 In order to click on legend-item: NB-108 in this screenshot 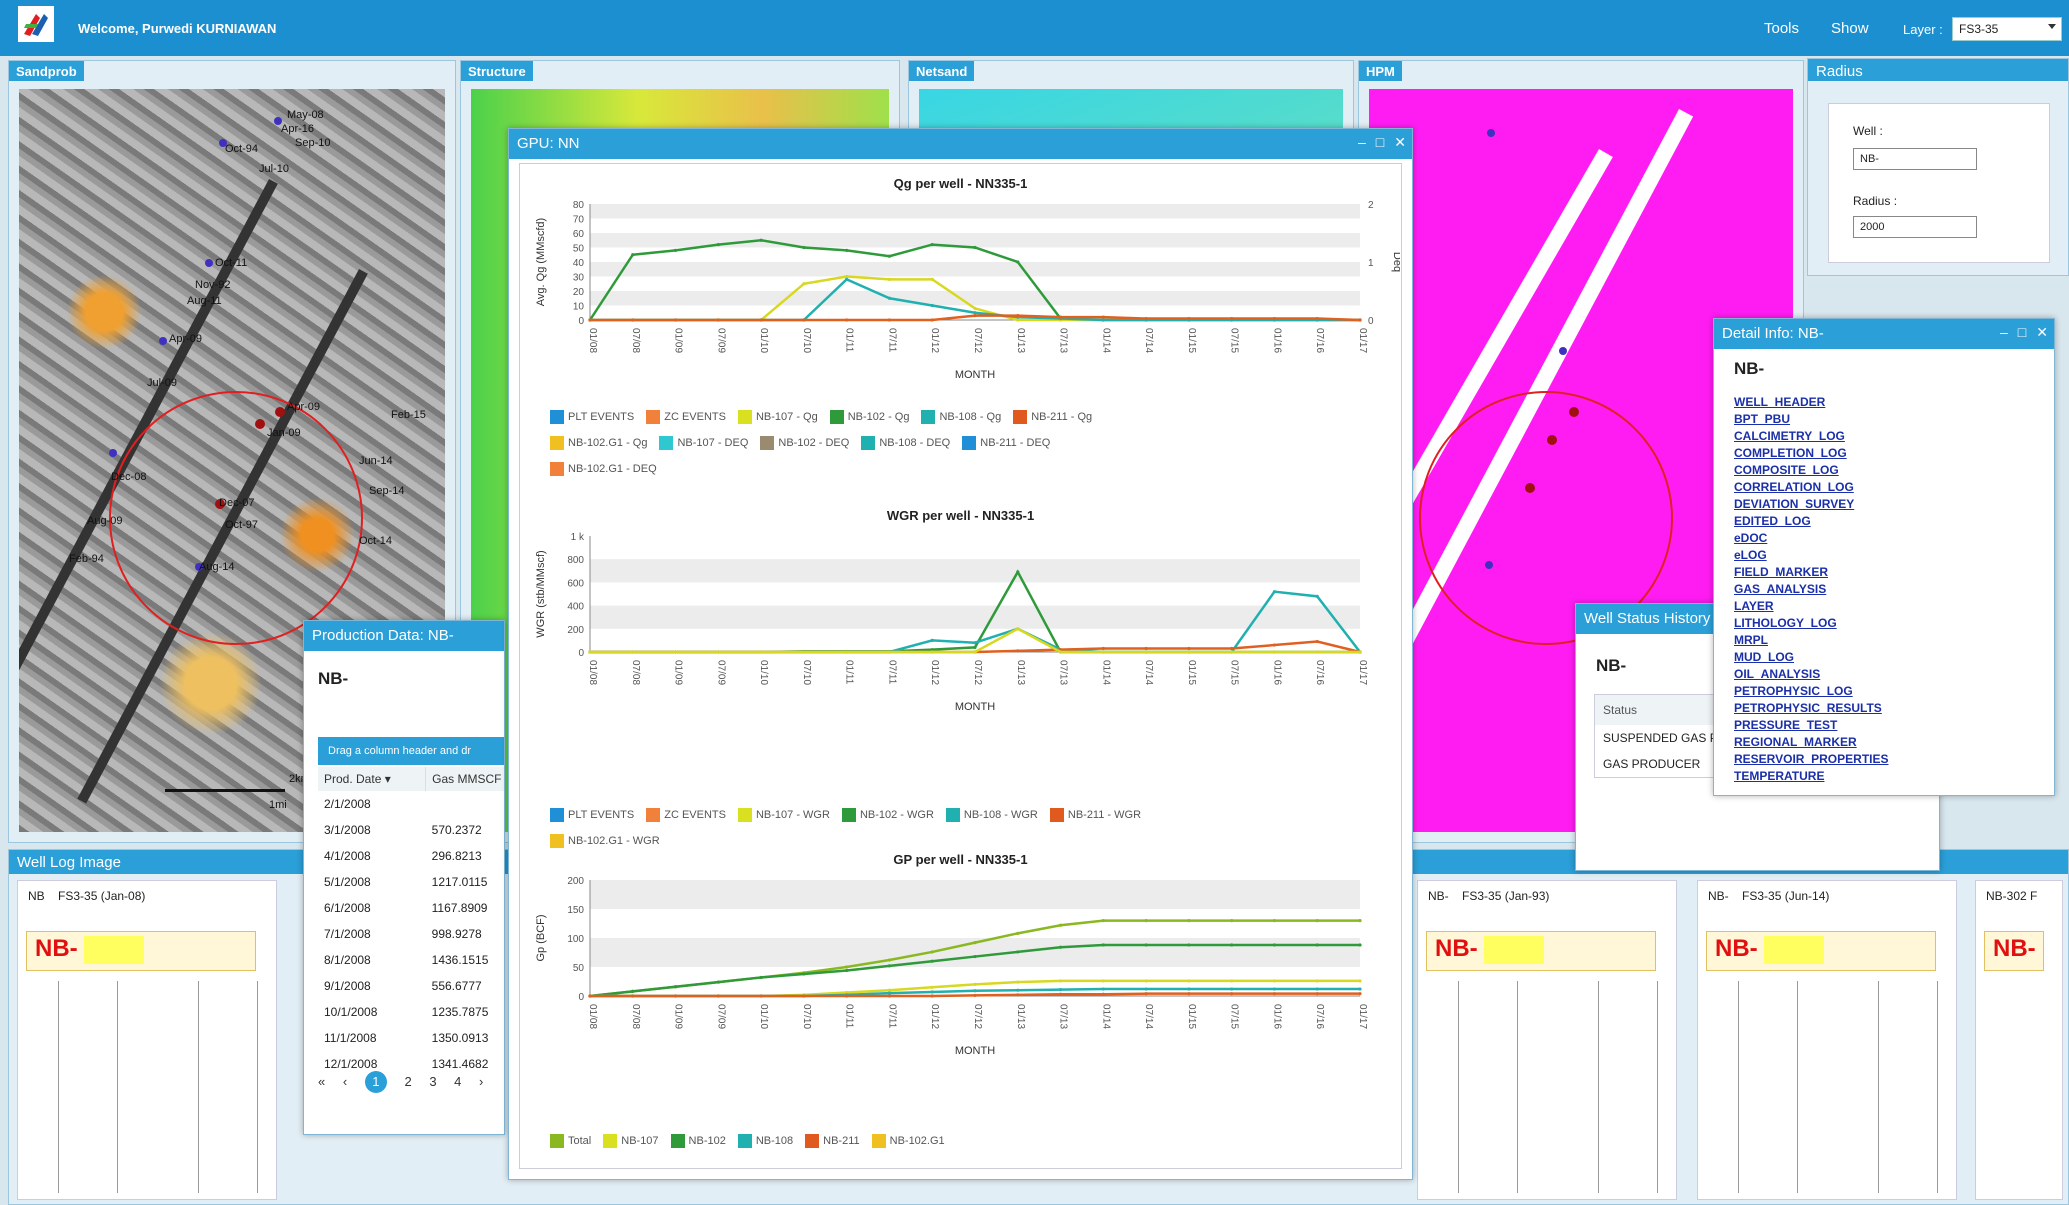, I will do `click(765, 1141)`.